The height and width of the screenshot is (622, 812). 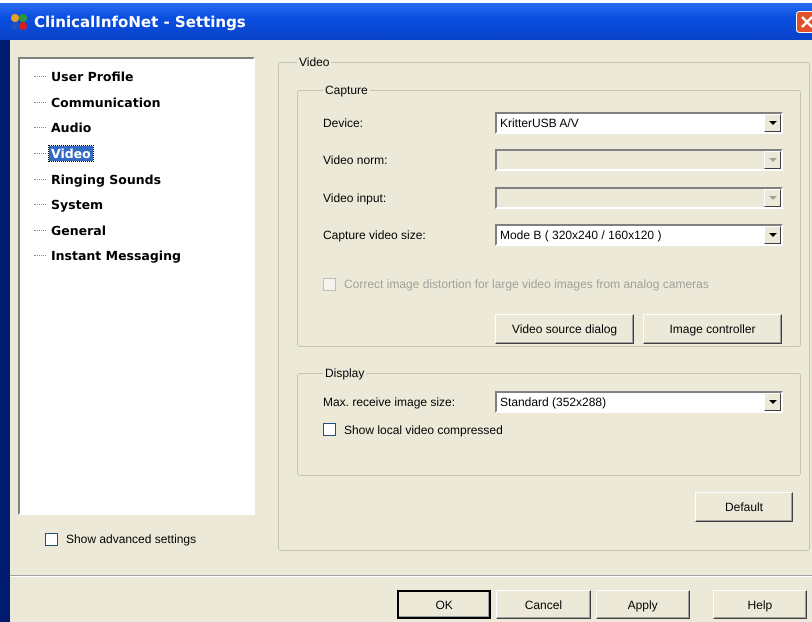 What do you see at coordinates (92, 76) in the screenshot?
I see `tree-item: User Profile` at bounding box center [92, 76].